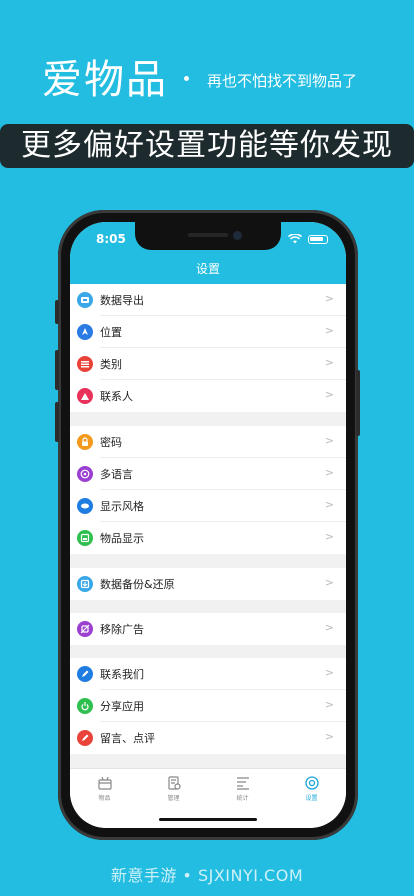 The width and height of the screenshot is (414, 896). Describe the element at coordinates (127, 738) in the screenshot. I see `settings-row-label: 留言、点评` at that location.